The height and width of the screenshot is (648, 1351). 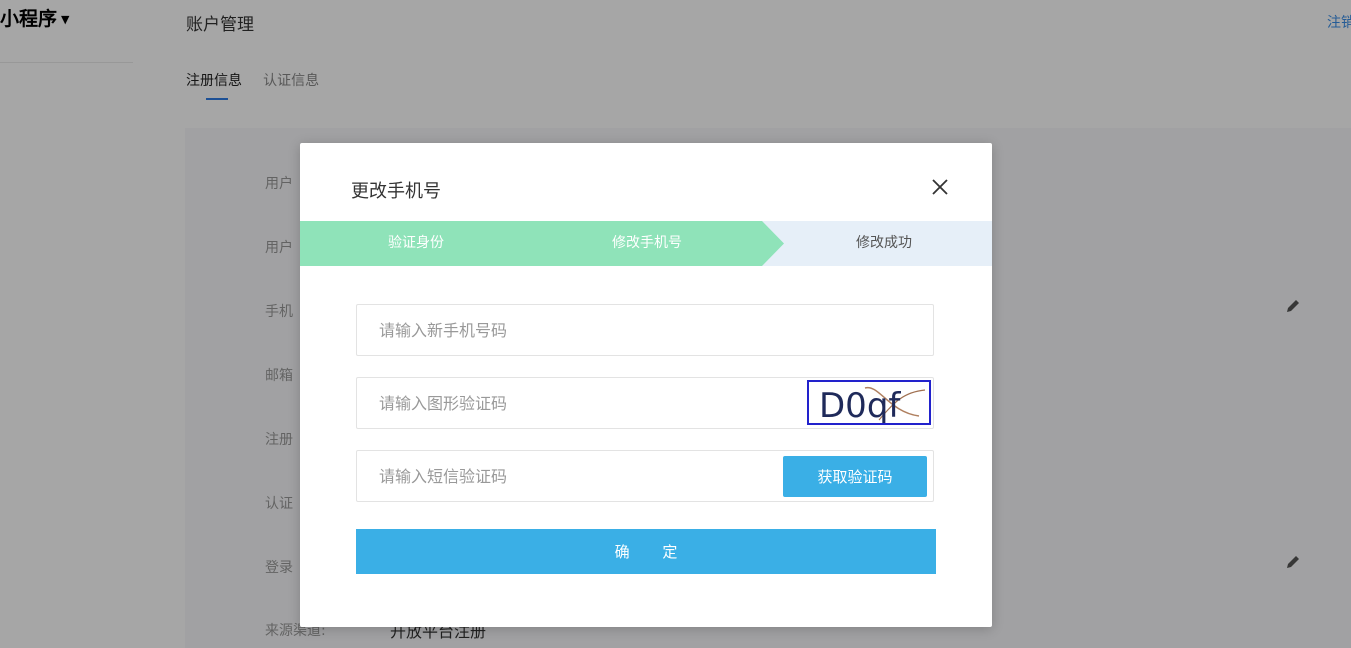 I want to click on sms-field: 获取验证码, so click(x=645, y=476).